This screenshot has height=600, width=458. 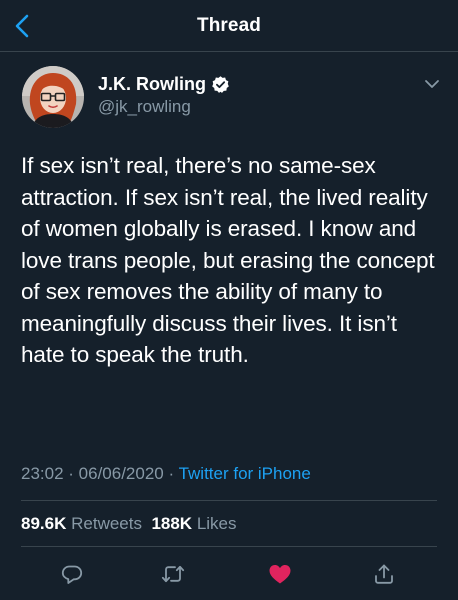 What do you see at coordinates (216, 523) in the screenshot?
I see `likes-label: Likes` at bounding box center [216, 523].